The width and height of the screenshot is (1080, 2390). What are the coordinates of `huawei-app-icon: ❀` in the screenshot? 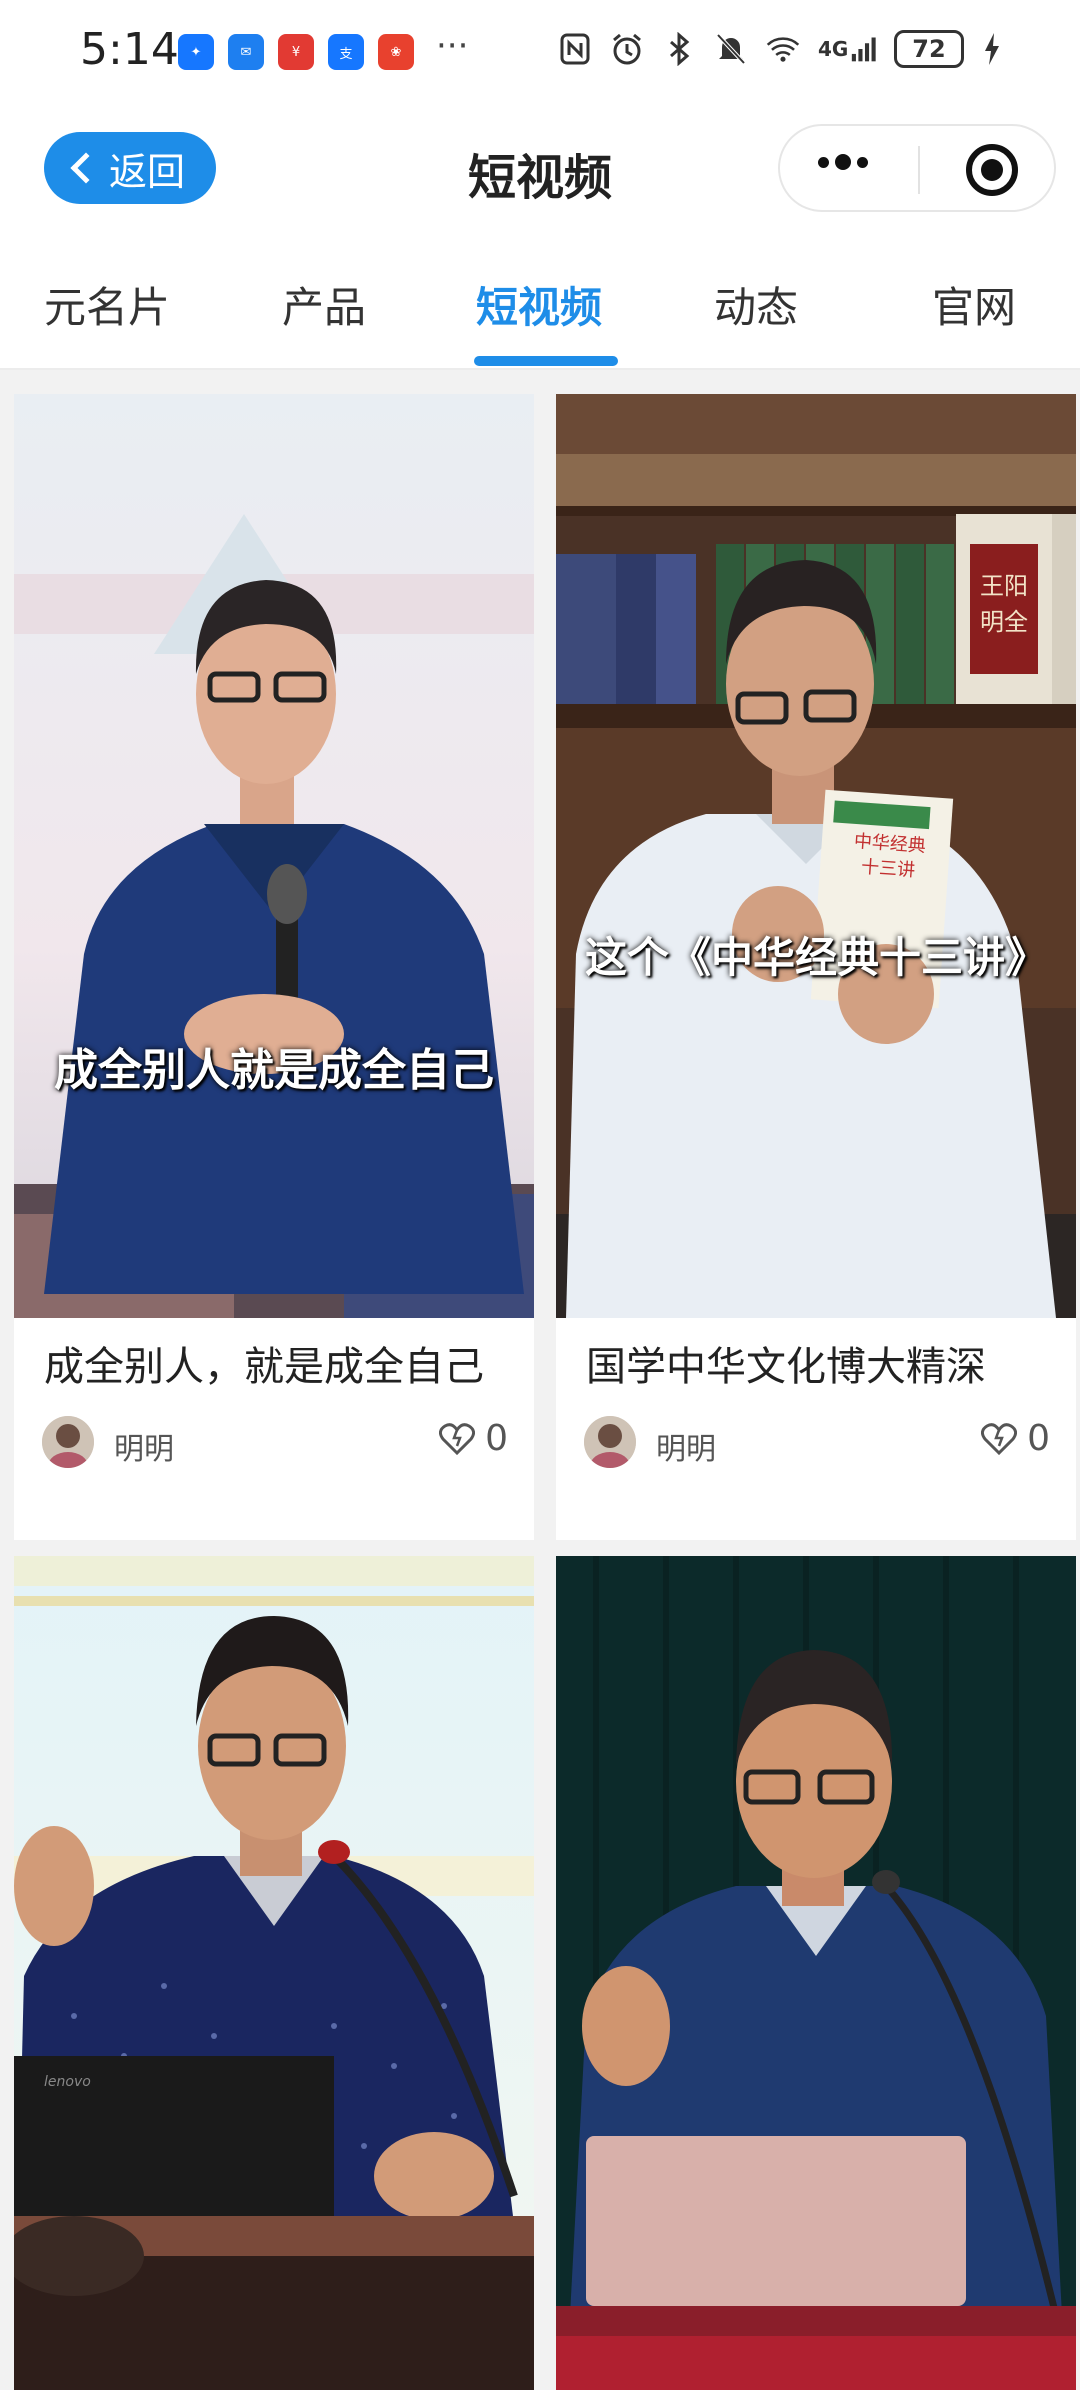 It's located at (396, 52).